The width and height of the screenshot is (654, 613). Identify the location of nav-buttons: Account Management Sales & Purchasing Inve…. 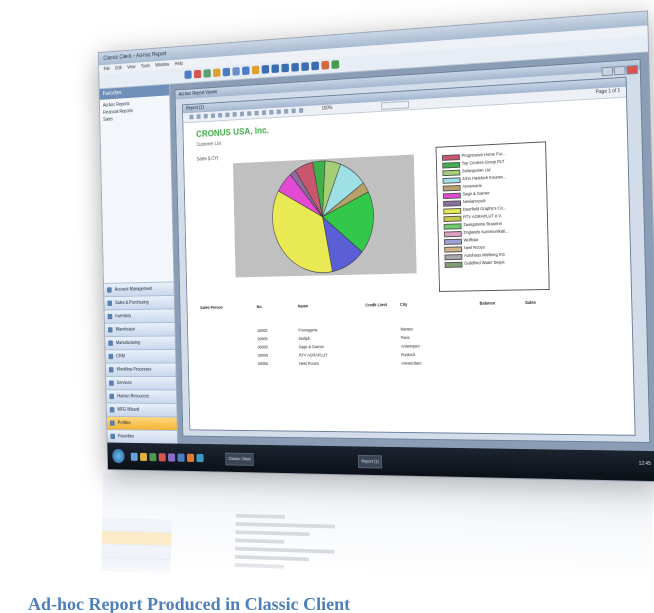
(140, 362).